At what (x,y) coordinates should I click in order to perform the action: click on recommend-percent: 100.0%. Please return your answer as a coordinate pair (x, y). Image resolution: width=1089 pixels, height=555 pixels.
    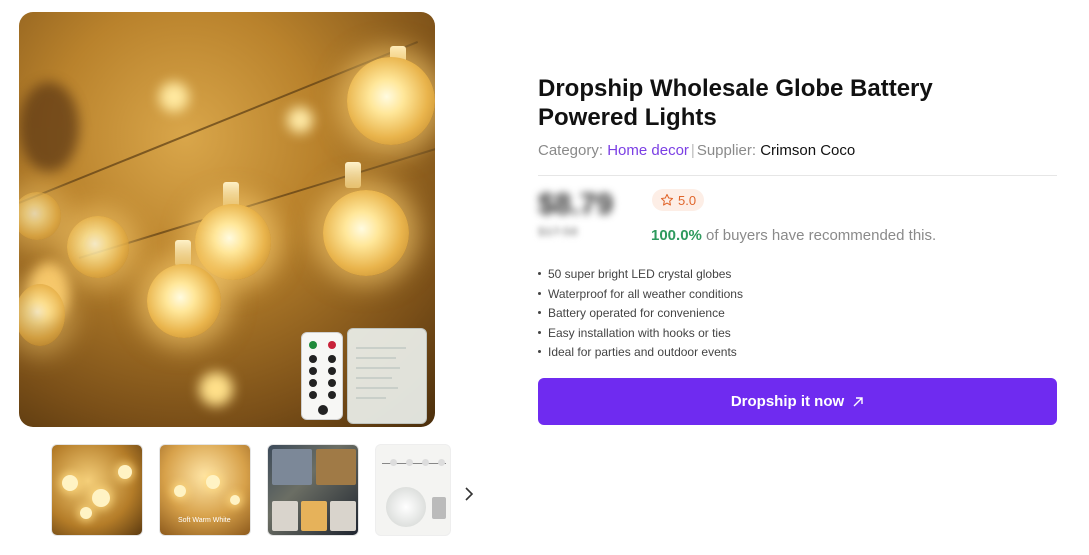
    Looking at the image, I should click on (676, 235).